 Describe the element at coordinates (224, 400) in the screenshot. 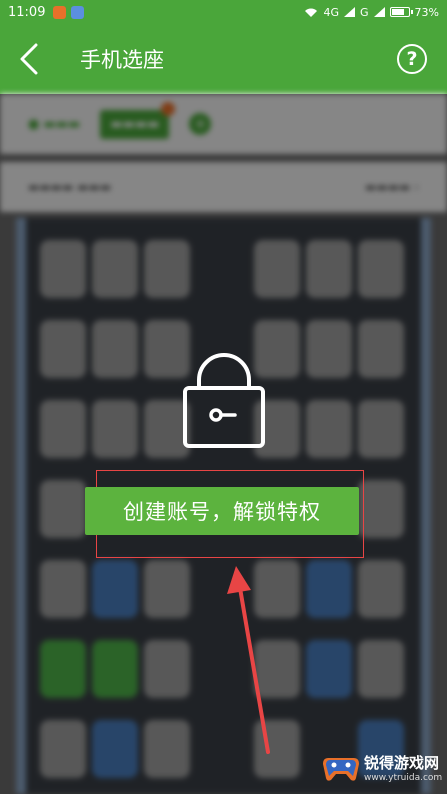

I see `lock-icon` at that location.